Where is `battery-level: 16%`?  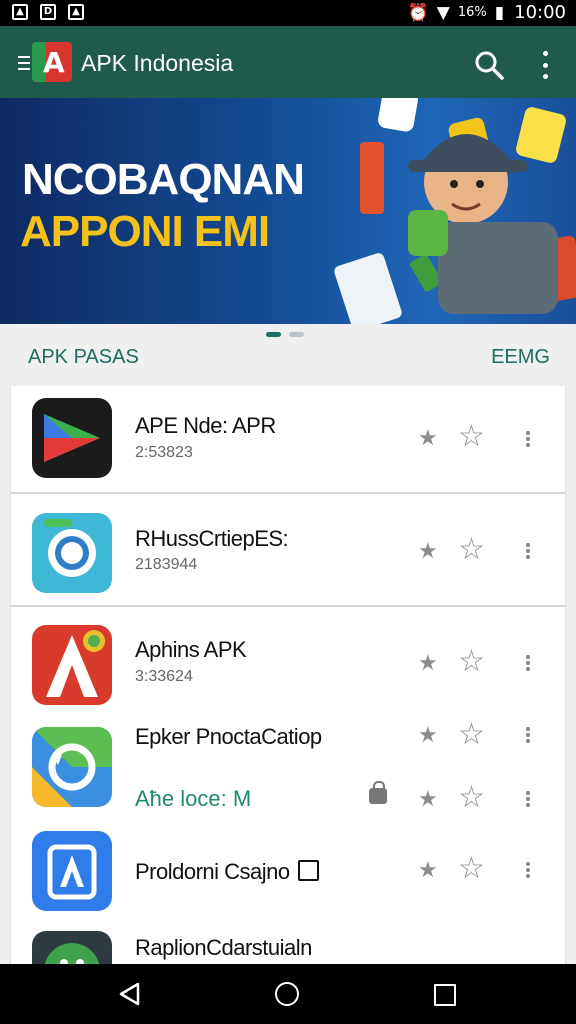 battery-level: 16% is located at coordinates (472, 12).